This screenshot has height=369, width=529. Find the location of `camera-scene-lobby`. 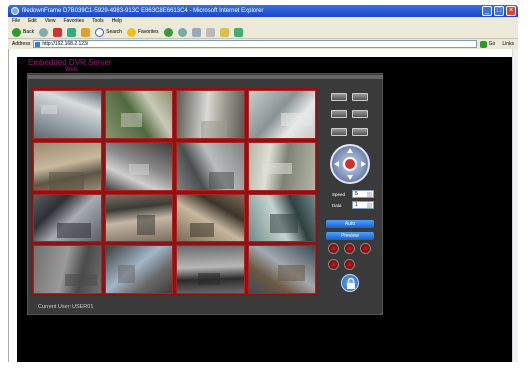

camera-scene-lobby is located at coordinates (209, 279).